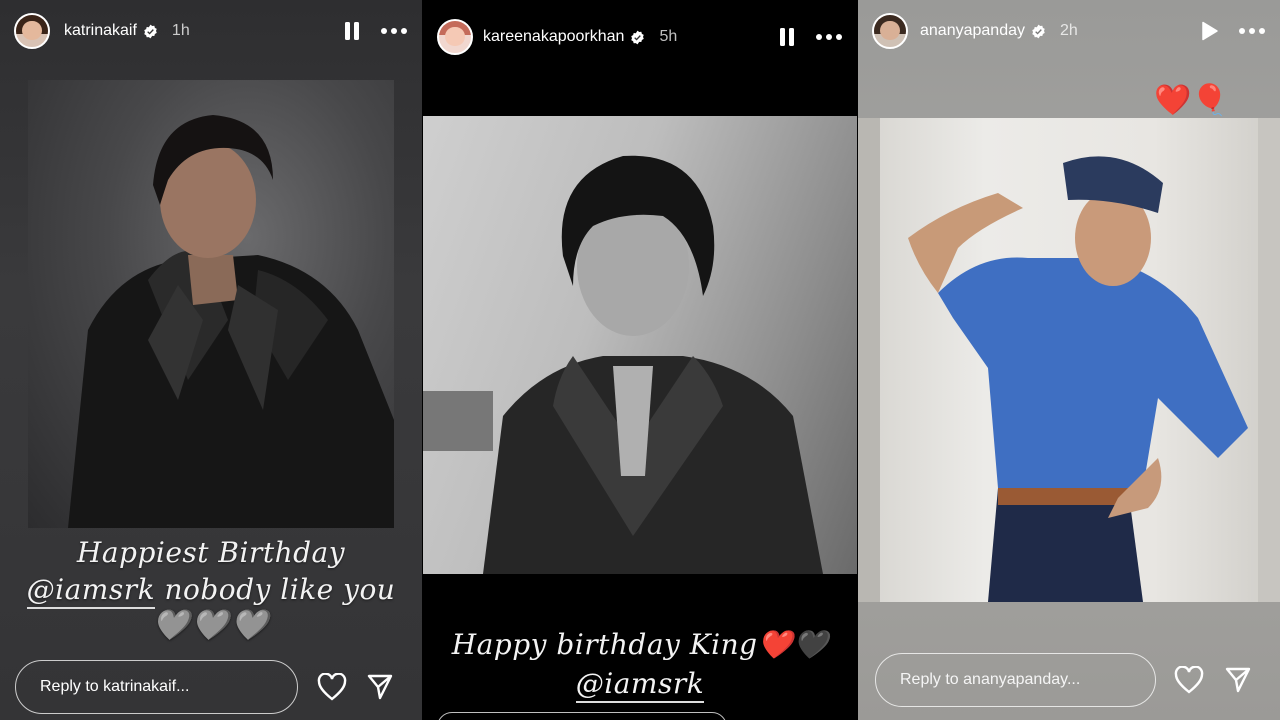  Describe the element at coordinates (275, 589) in the screenshot. I see `caption-line-2-text: nobody like you` at that location.